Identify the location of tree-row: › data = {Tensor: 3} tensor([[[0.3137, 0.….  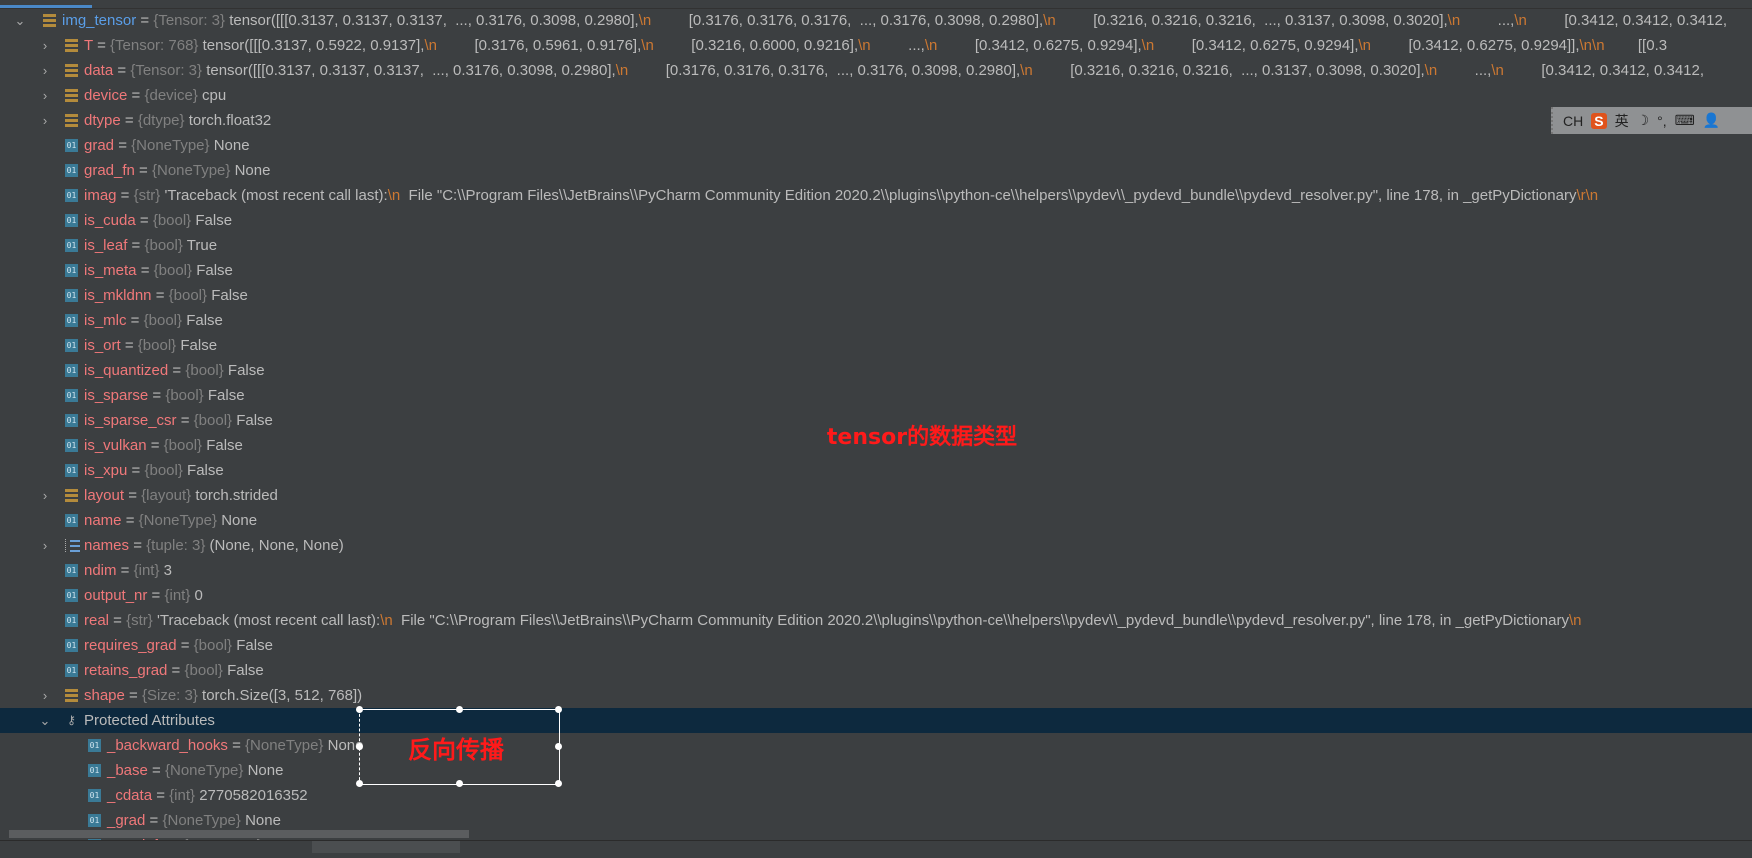
(876, 70).